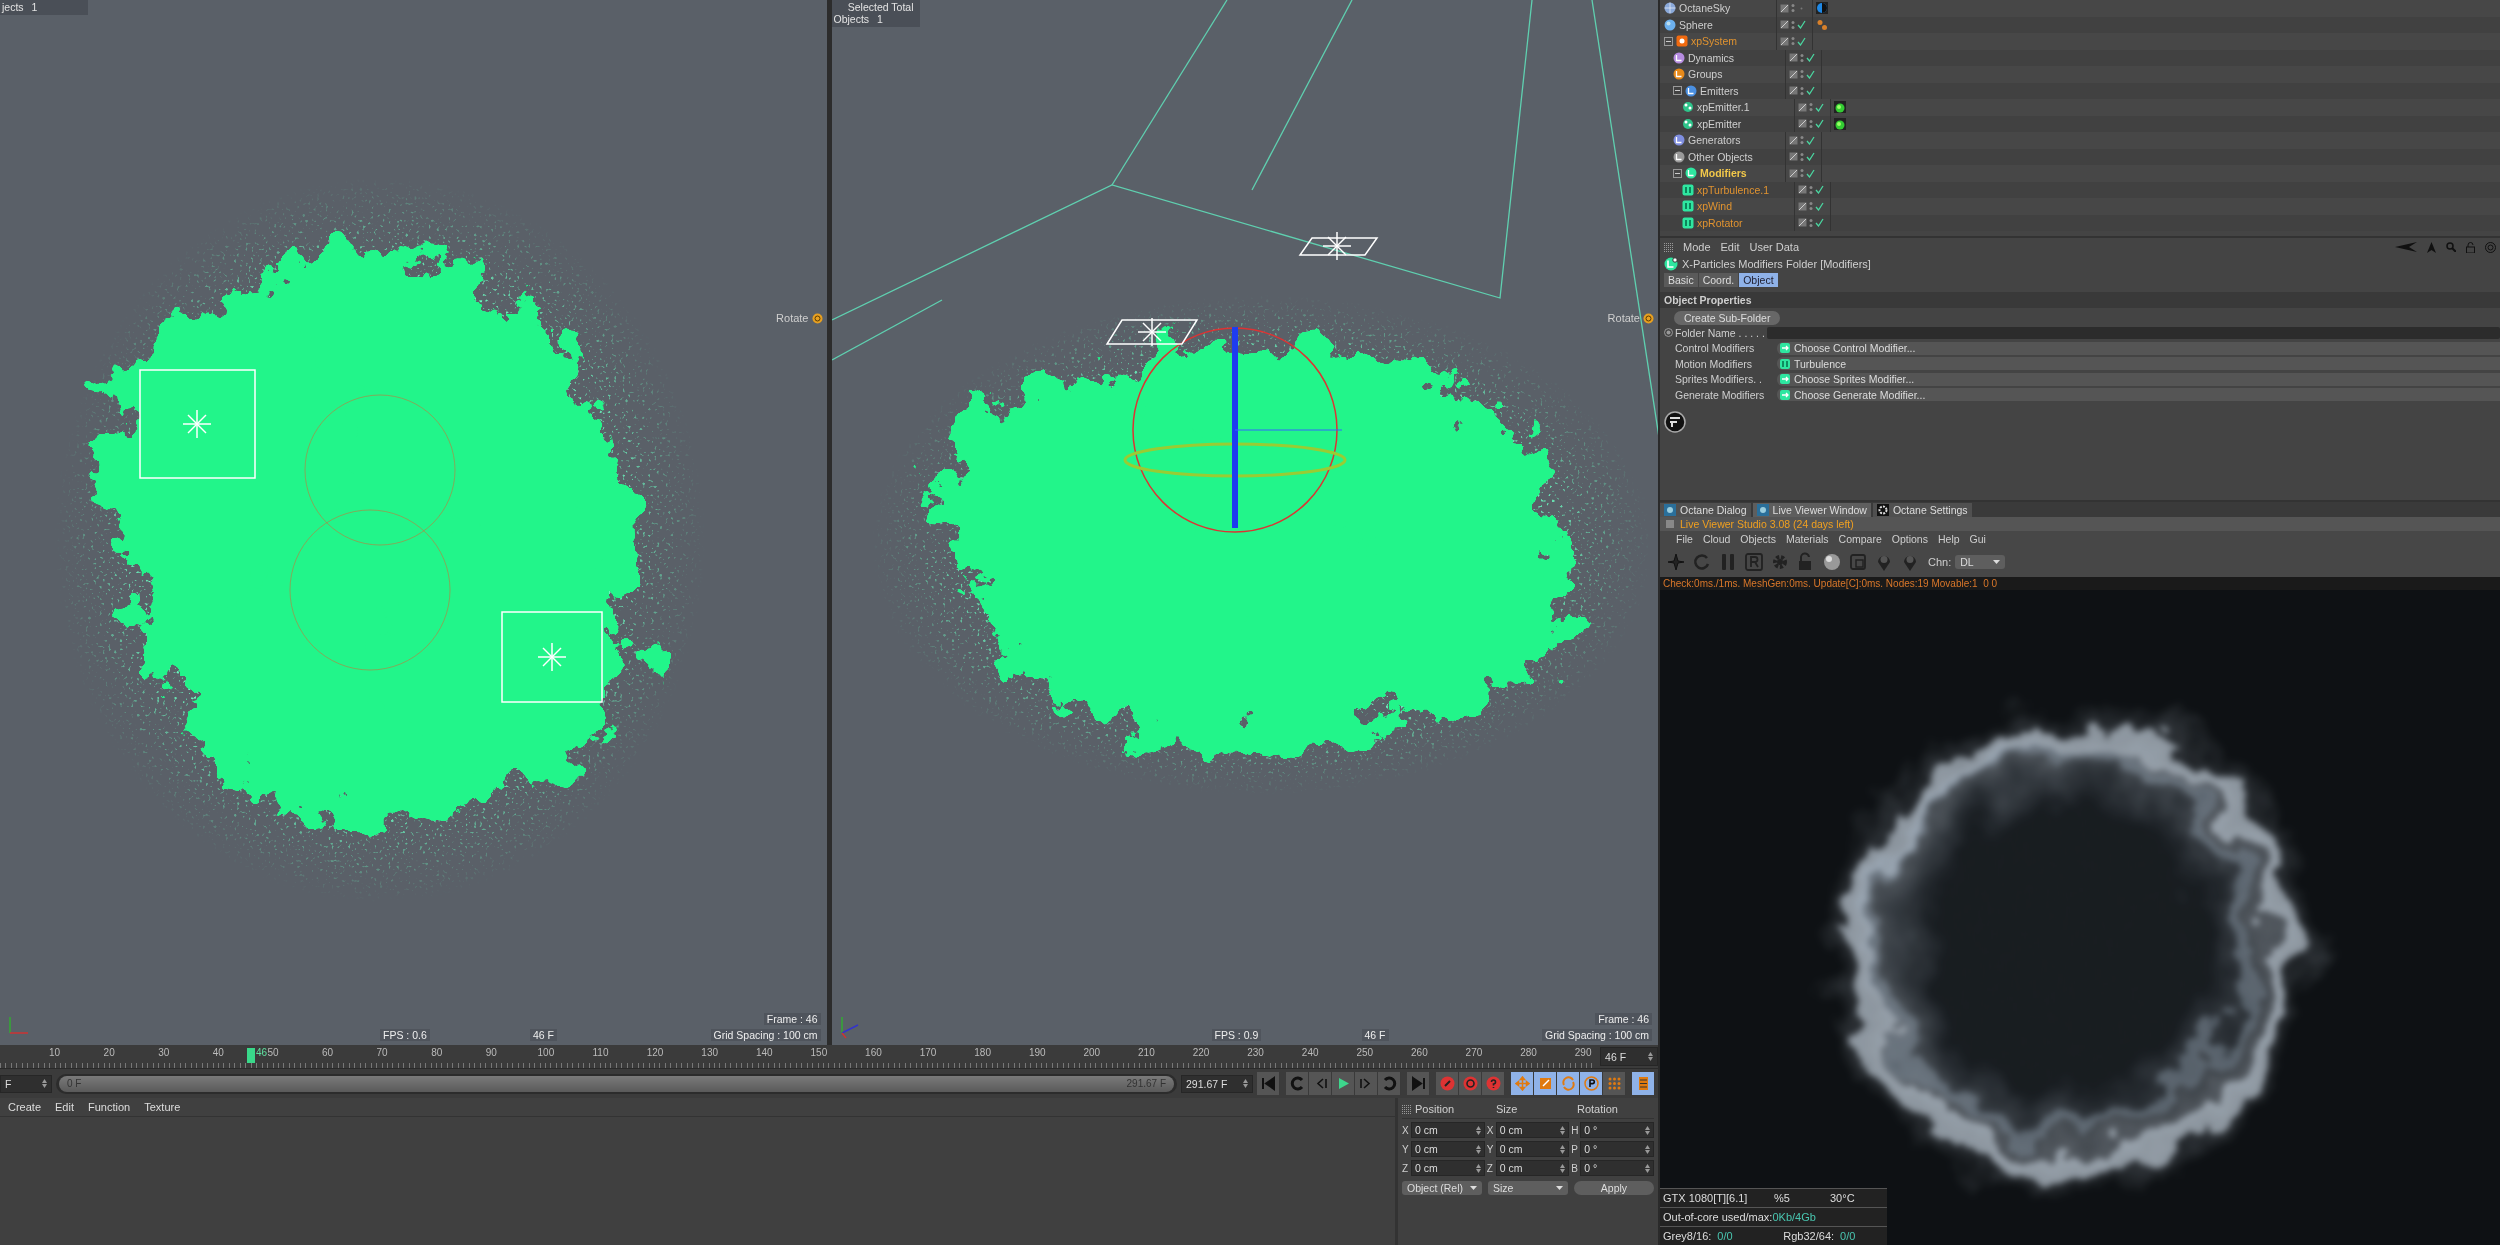 The image size is (2500, 1245). What do you see at coordinates (1668, 333) in the screenshot?
I see `radio-icon` at bounding box center [1668, 333].